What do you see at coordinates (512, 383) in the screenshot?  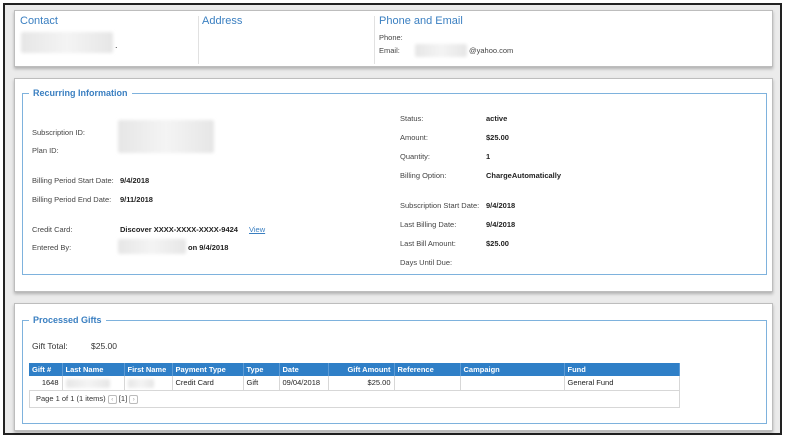 I see `cell-campaign` at bounding box center [512, 383].